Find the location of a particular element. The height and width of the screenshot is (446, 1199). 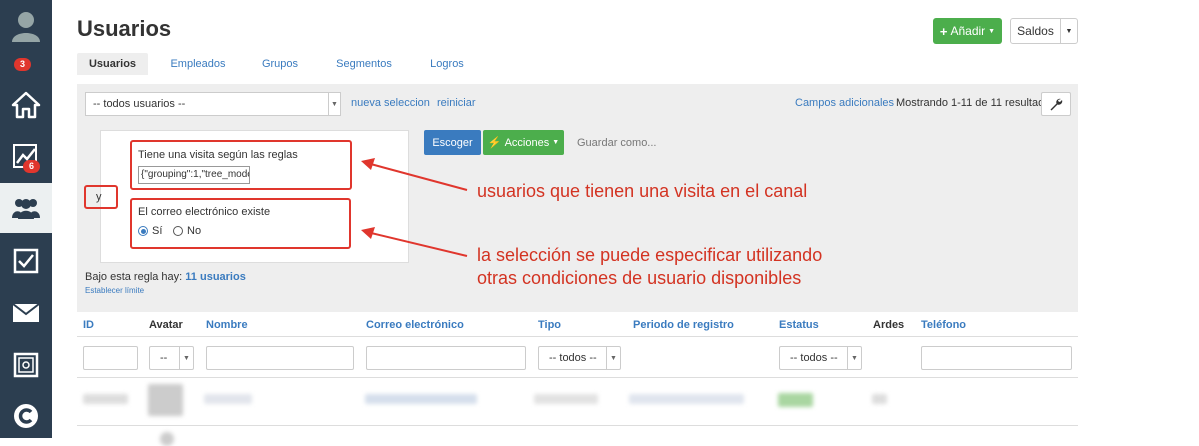

sidebar-item-users is located at coordinates (26, 208).